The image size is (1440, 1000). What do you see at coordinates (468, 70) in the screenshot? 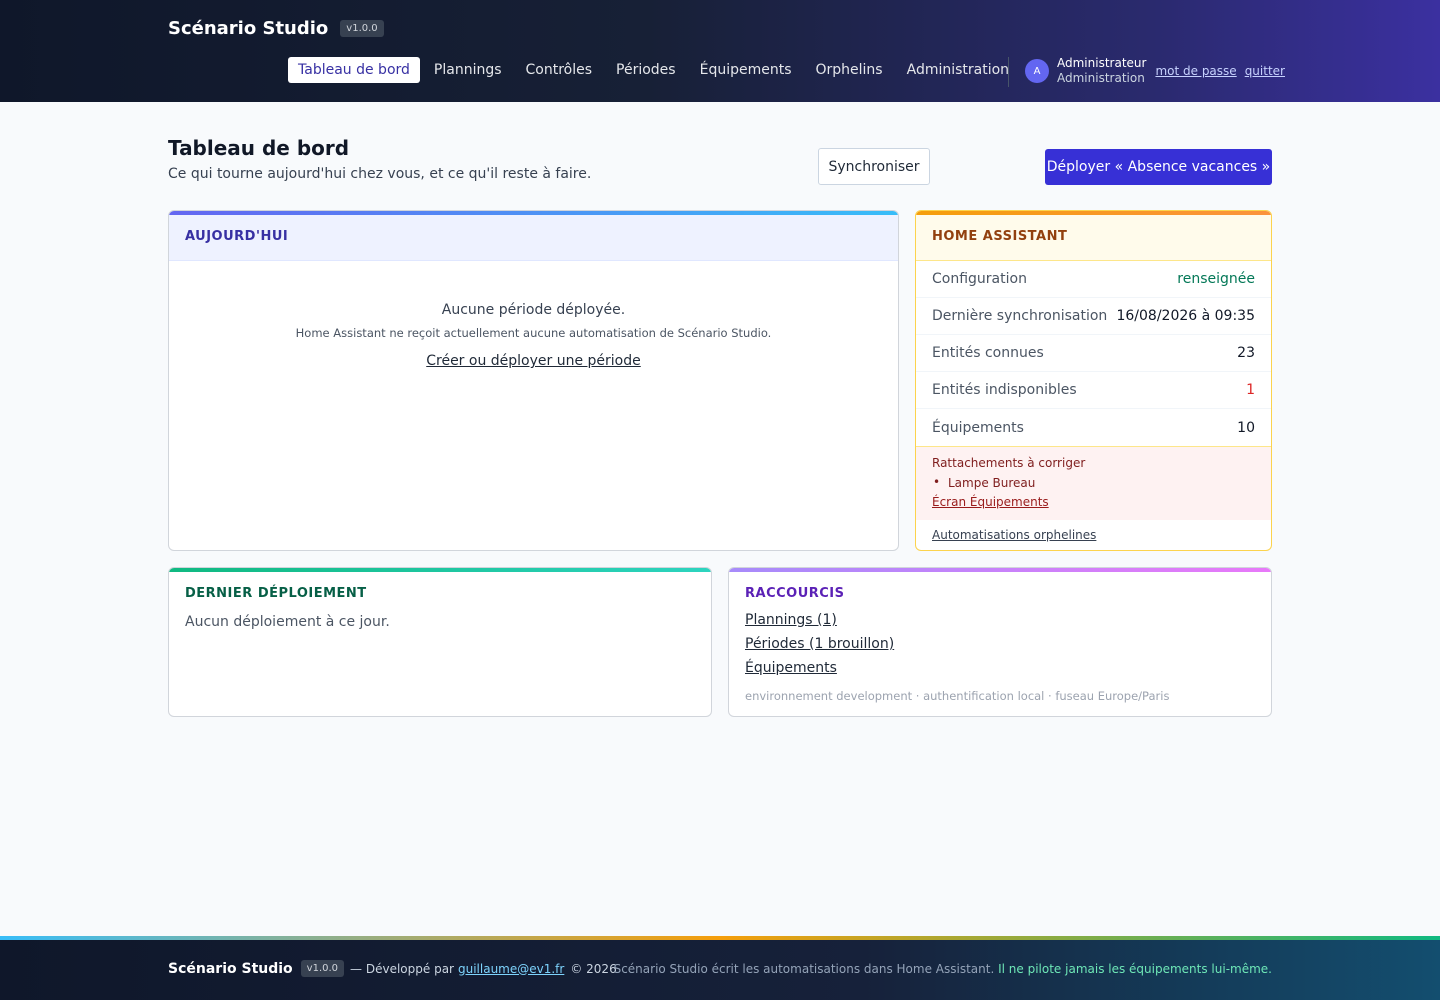
I see `nav-plannings: Plannings` at bounding box center [468, 70].